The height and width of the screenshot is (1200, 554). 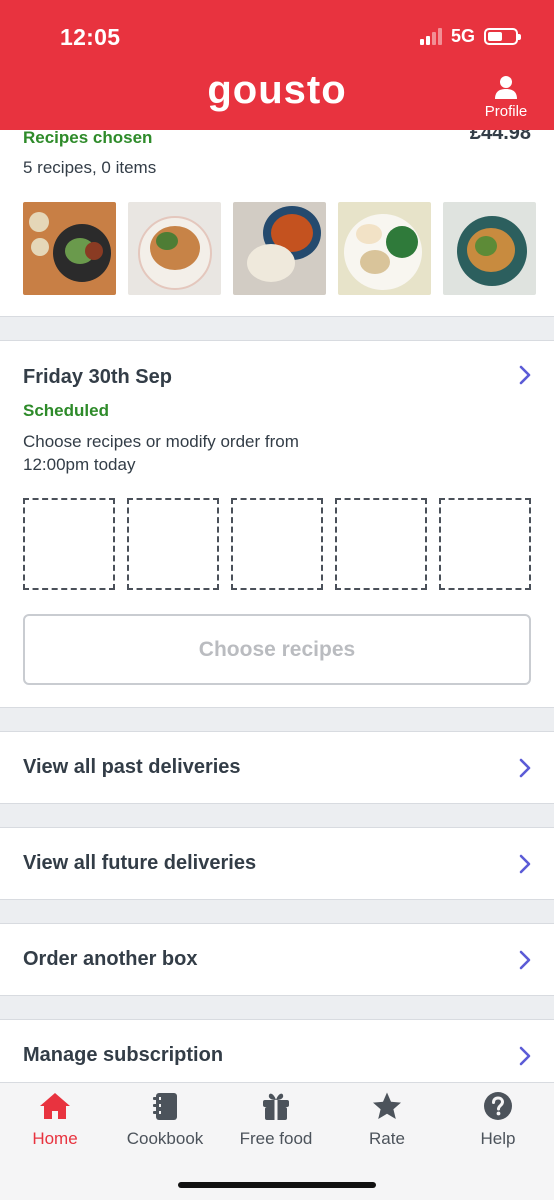 What do you see at coordinates (387, 1138) in the screenshot?
I see `tab-label: Rate` at bounding box center [387, 1138].